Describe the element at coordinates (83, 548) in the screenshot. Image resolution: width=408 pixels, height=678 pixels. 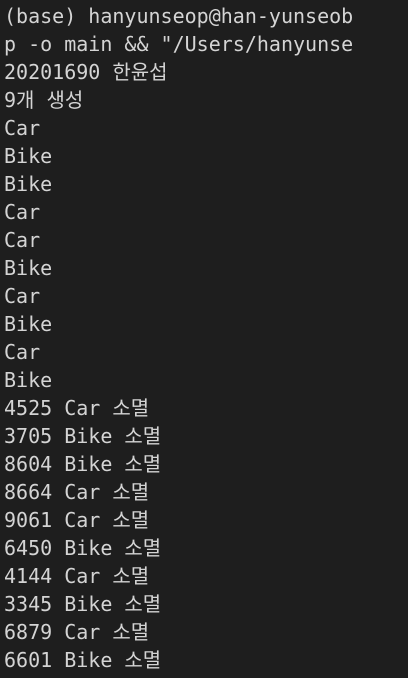
I see `output-line: 6450 Bike 소멸` at that location.